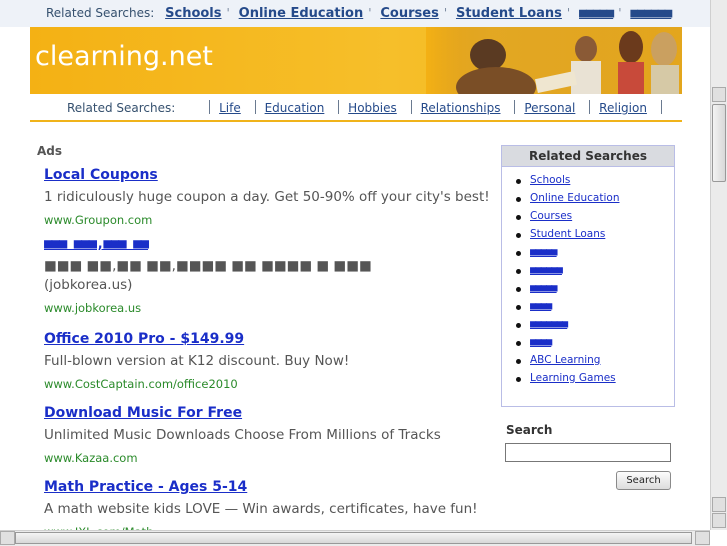 This screenshot has height=546, width=727. Describe the element at coordinates (7, 538) in the screenshot. I see `scroll-left-arrow-icon` at that location.